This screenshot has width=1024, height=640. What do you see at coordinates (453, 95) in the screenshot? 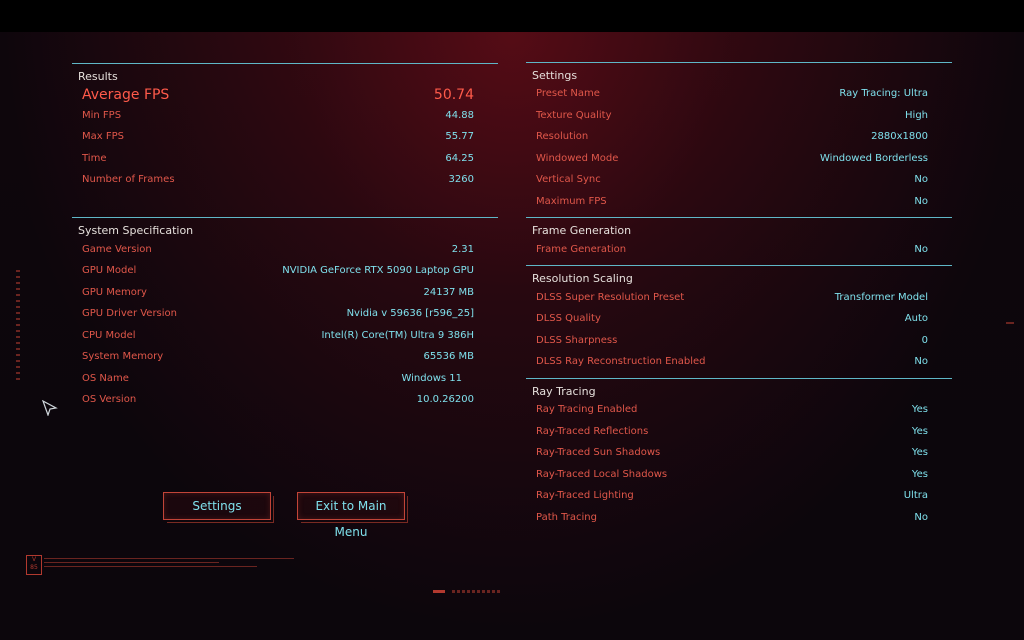
I see `average-fps-value: 50.74` at bounding box center [453, 95].